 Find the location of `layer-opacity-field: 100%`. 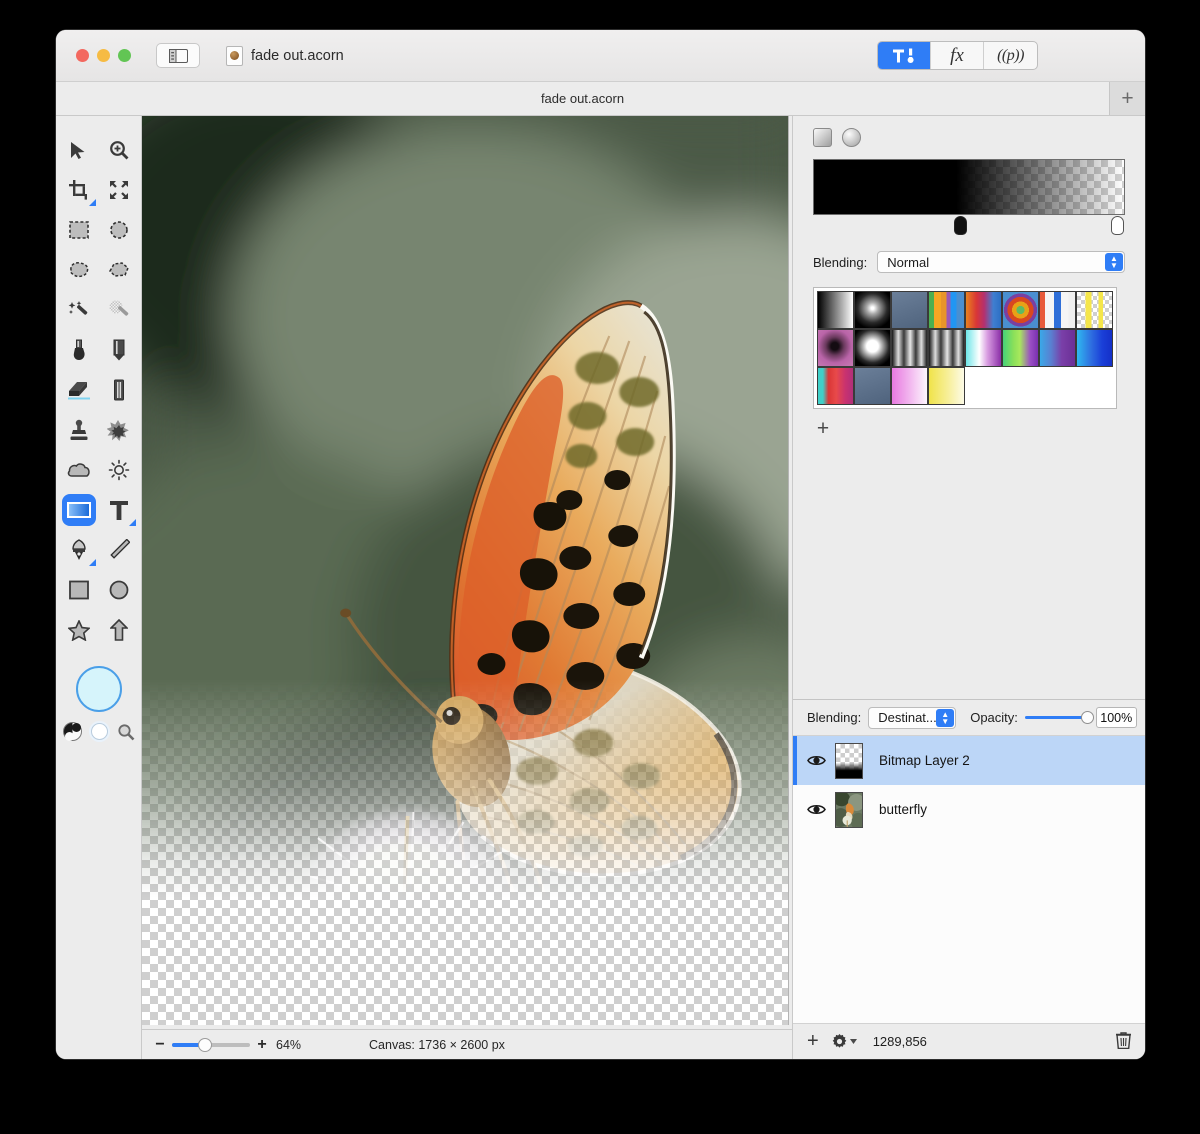

layer-opacity-field: 100% is located at coordinates (1116, 717).